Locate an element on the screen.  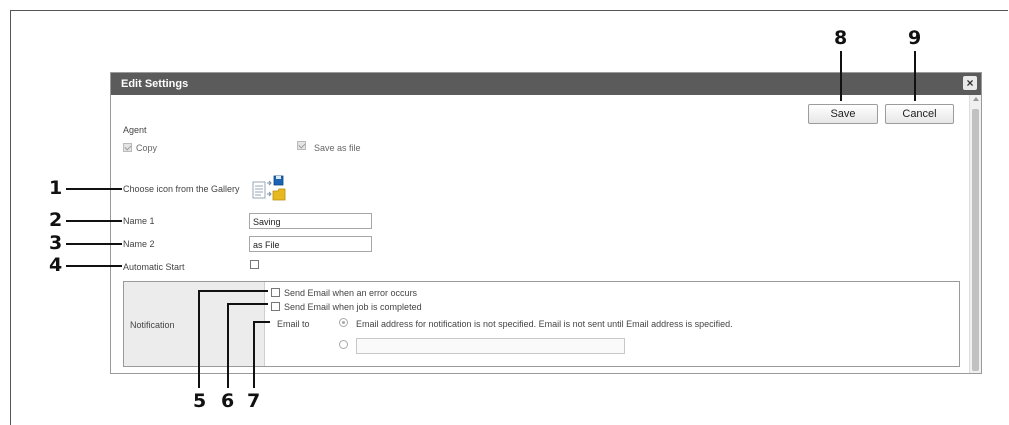
completed-email-checkbox is located at coordinates (275, 306).